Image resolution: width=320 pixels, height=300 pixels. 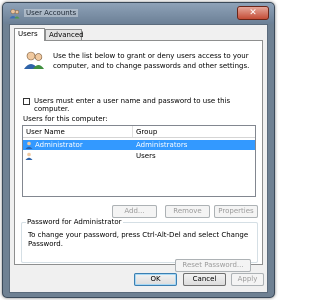 I want to click on remove-user-button: Remove, so click(x=187, y=211).